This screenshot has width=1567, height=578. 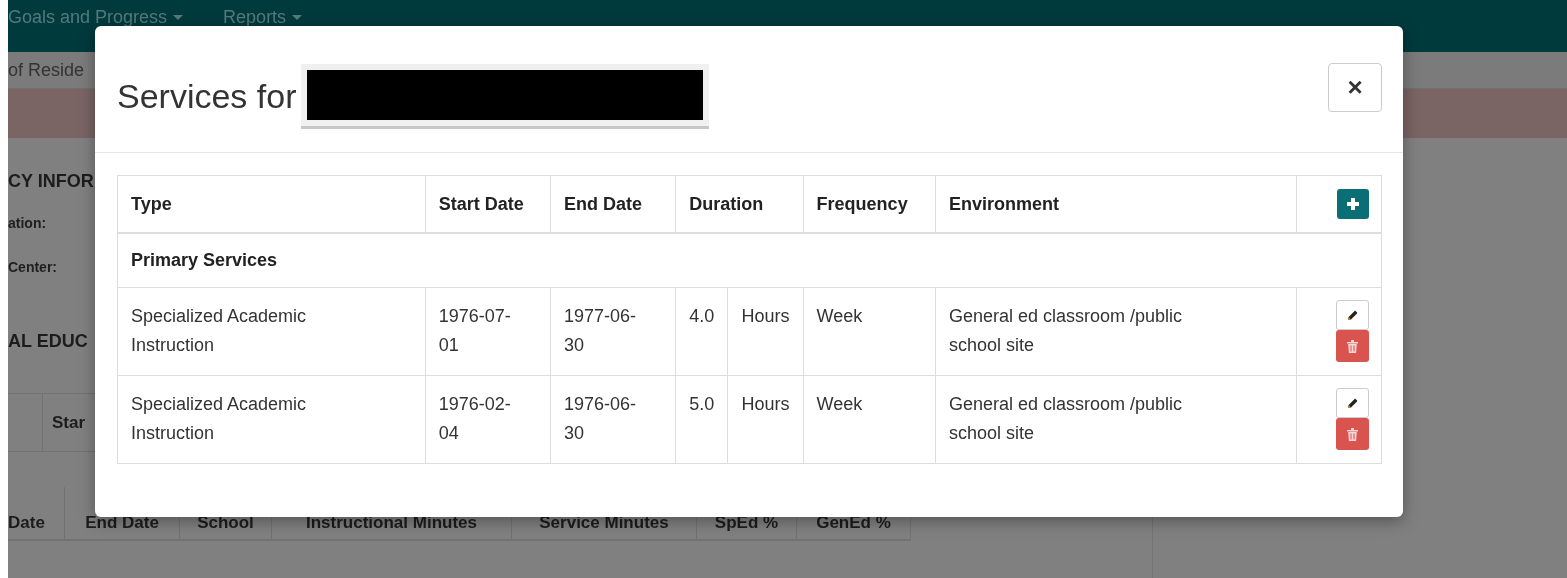 I want to click on dialog-title: Services for, so click(x=207, y=96).